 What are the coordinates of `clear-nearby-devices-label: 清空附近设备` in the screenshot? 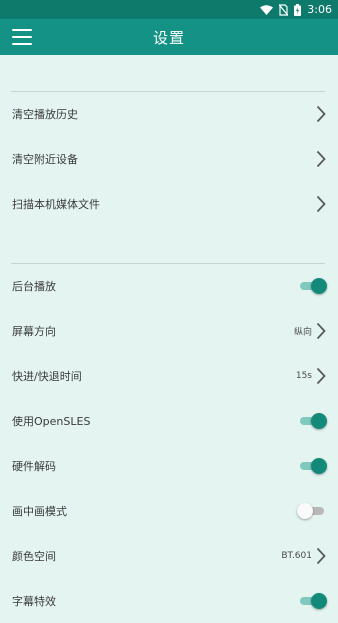 It's located at (45, 159).